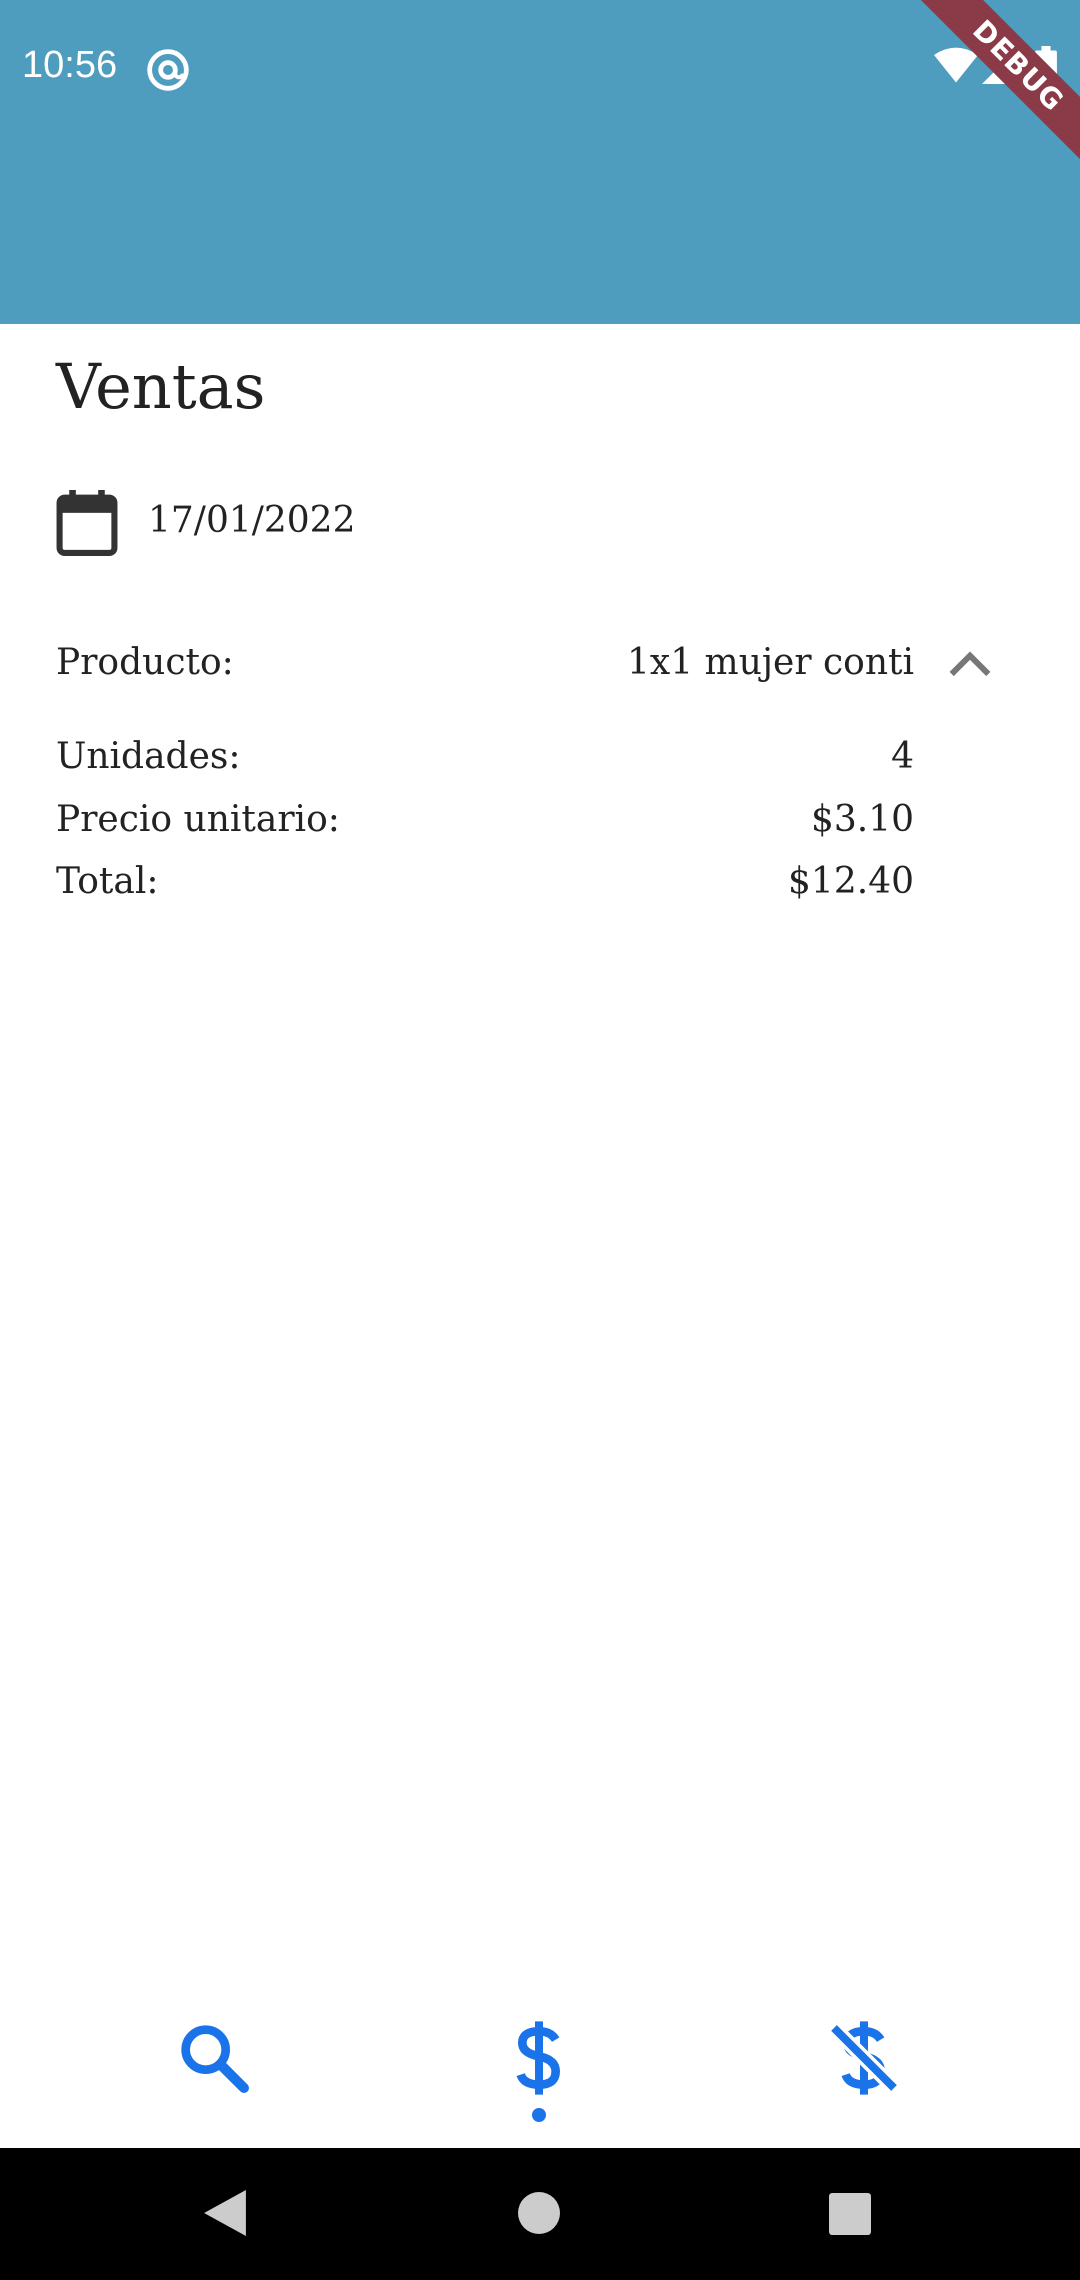 Image resolution: width=1080 pixels, height=2280 pixels. I want to click on home-icon, so click(539, 2213).